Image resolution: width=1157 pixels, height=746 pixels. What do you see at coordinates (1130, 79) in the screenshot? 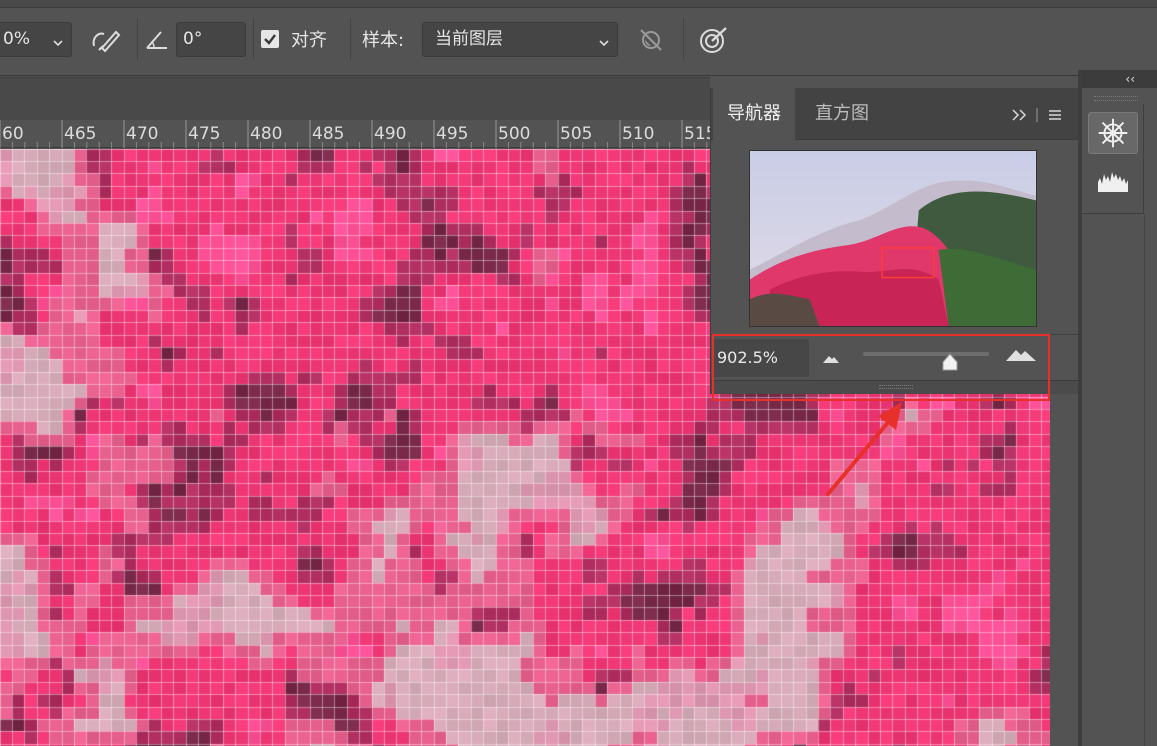
I see `collapse-panels-button: ‹‹` at bounding box center [1130, 79].